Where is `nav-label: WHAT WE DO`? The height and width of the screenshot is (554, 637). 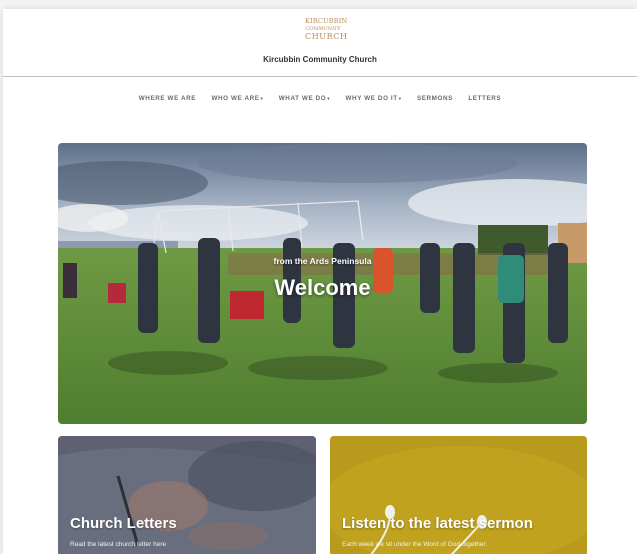 nav-label: WHAT WE DO is located at coordinates (302, 98).